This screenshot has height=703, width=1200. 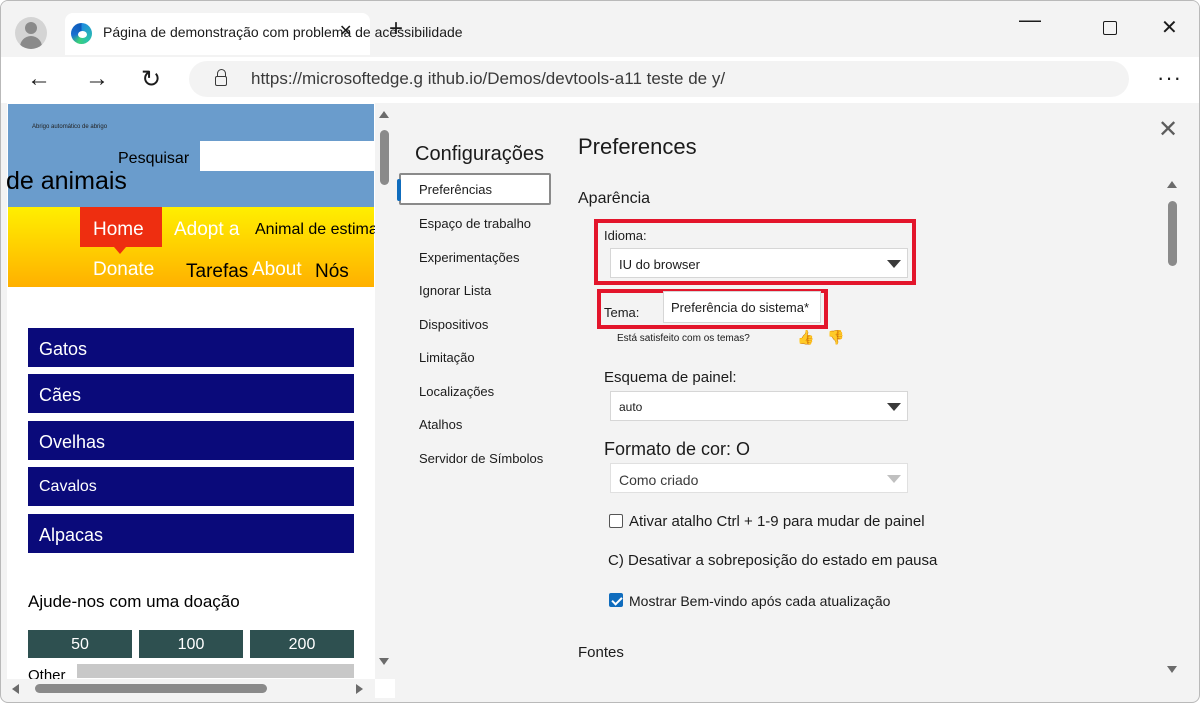 What do you see at coordinates (1030, 20) in the screenshot?
I see `minimize-icon: —` at bounding box center [1030, 20].